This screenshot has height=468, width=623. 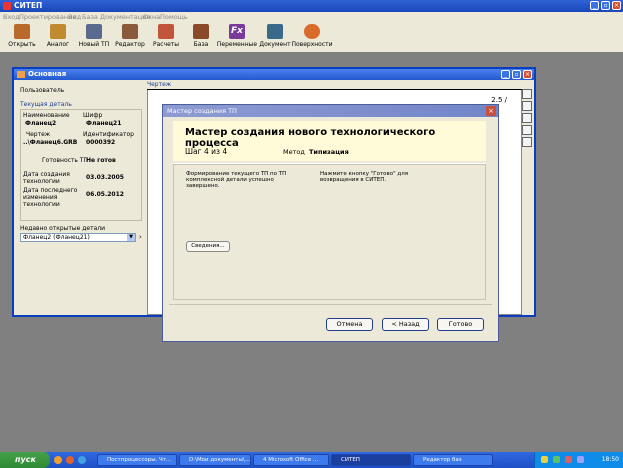 I want to click on chevron-right-icon: ›, so click(x=140, y=237).